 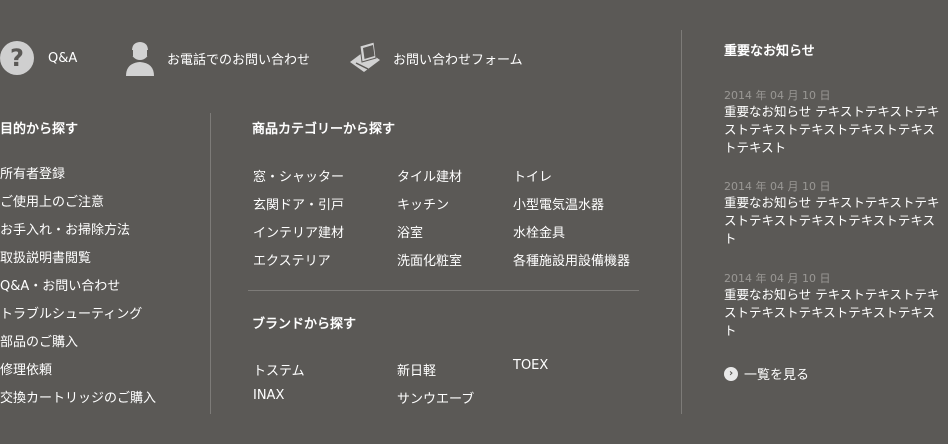 I want to click on category-item: 洗面化粧室, so click(x=429, y=259).